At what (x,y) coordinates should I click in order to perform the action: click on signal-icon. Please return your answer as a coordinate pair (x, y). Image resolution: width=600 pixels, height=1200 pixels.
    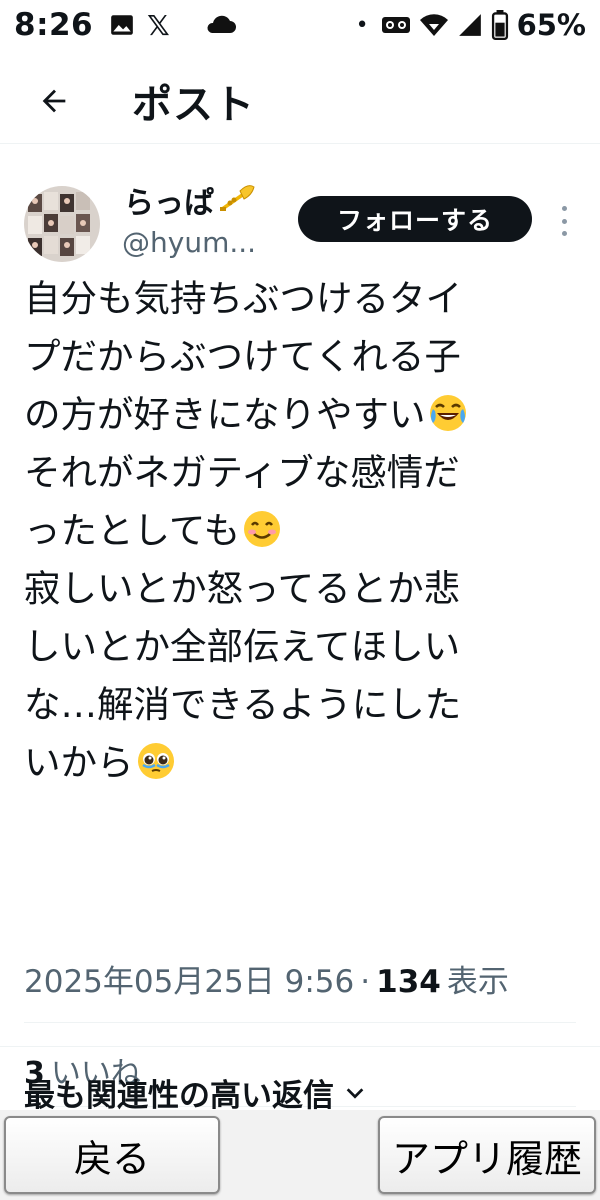
    Looking at the image, I should click on (469, 25).